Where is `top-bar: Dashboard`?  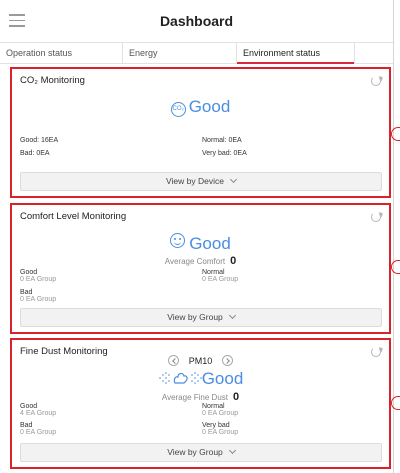
top-bar: Dashboard is located at coordinates (196, 21).